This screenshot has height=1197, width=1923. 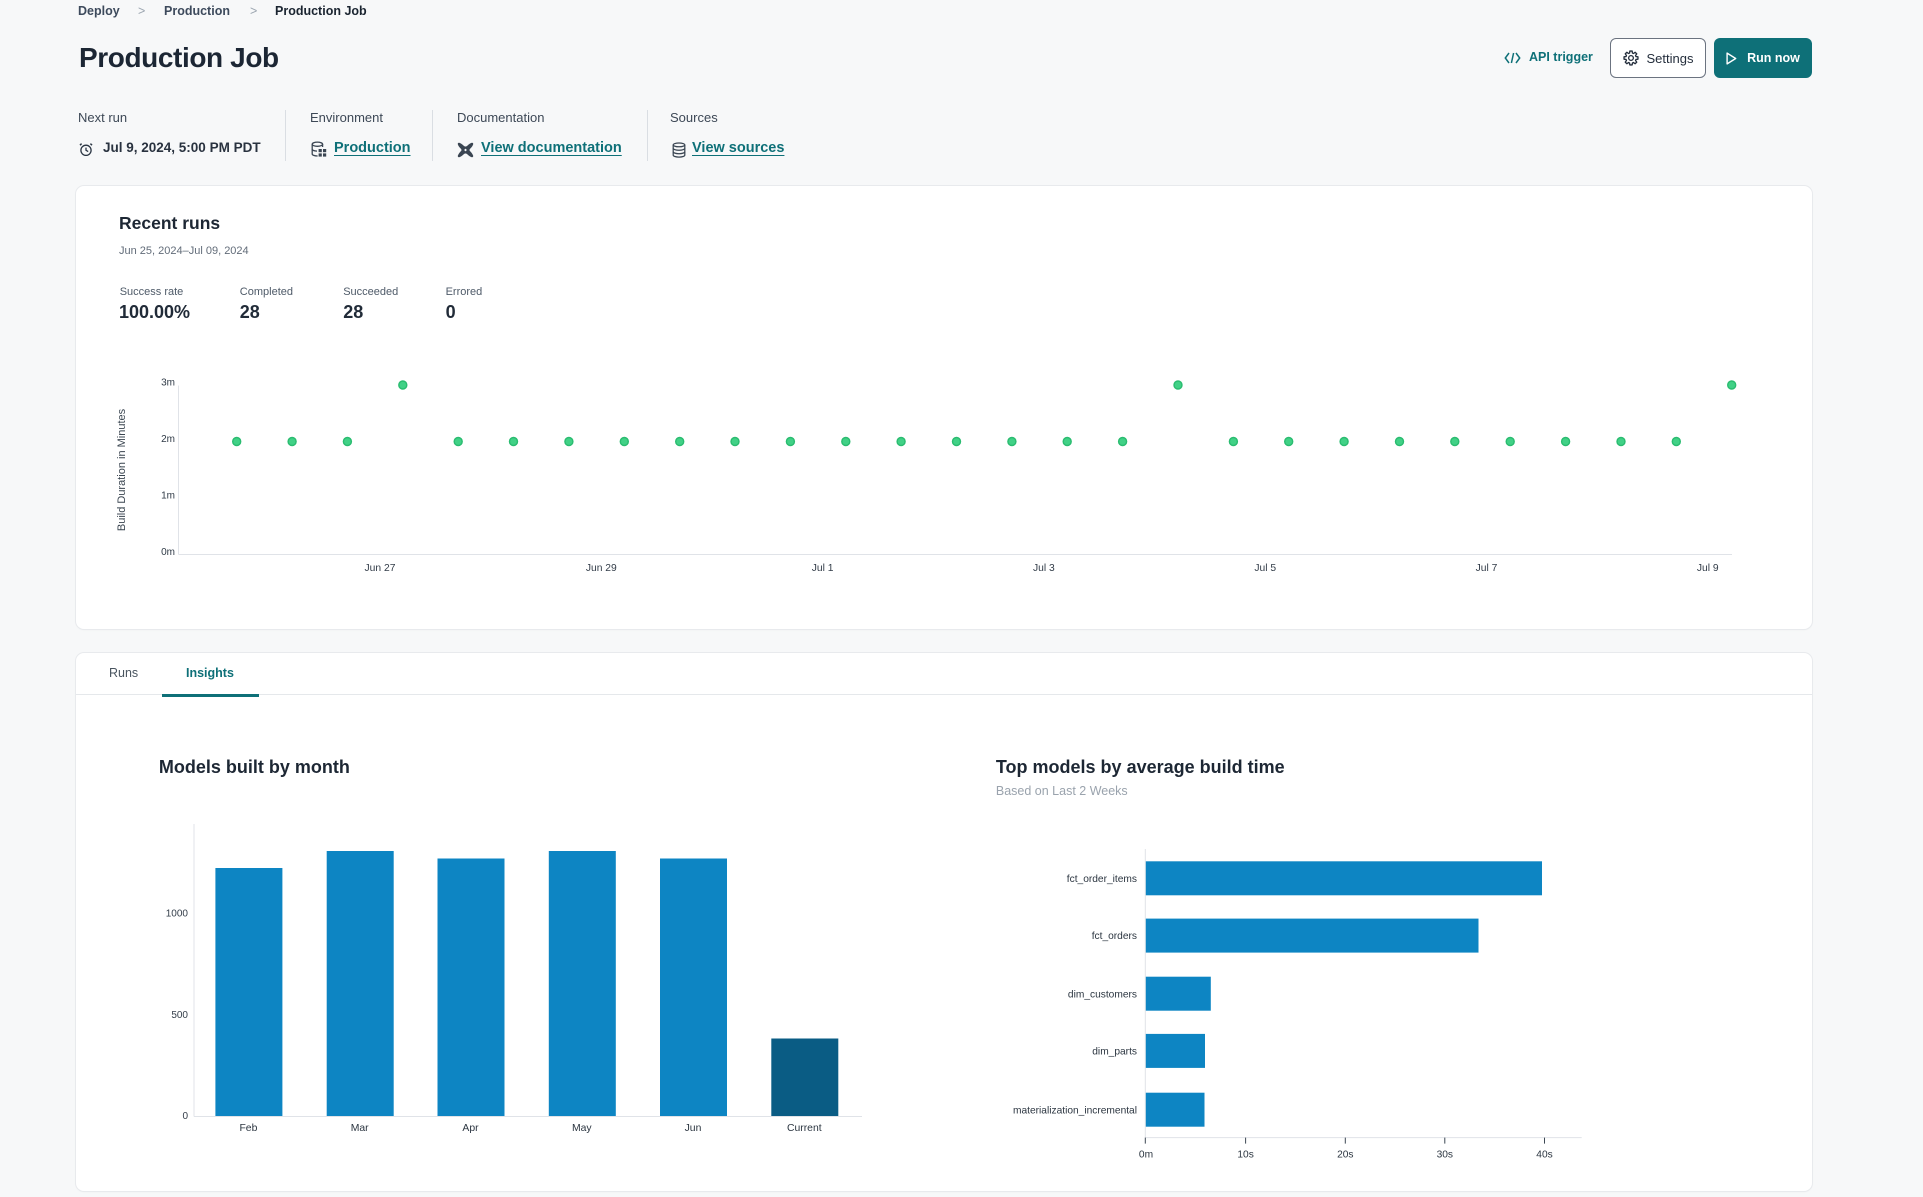 What do you see at coordinates (804, 1128) in the screenshot?
I see `svg-text: Current` at bounding box center [804, 1128].